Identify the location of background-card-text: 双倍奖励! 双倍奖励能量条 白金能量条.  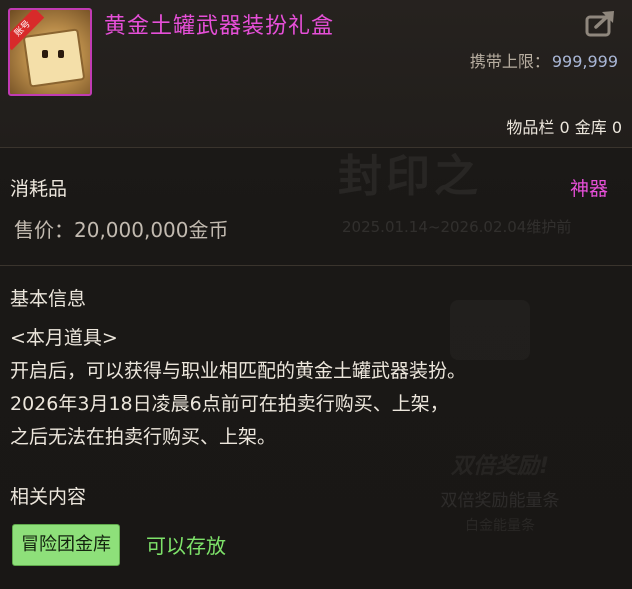
(500, 491).